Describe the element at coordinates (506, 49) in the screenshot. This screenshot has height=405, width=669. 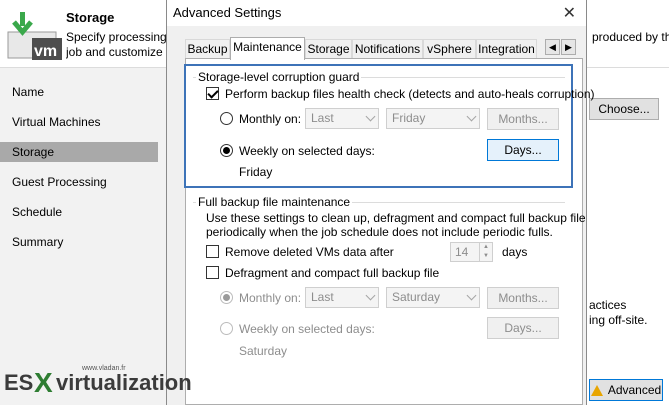
I see `tab-integration: Integration` at that location.